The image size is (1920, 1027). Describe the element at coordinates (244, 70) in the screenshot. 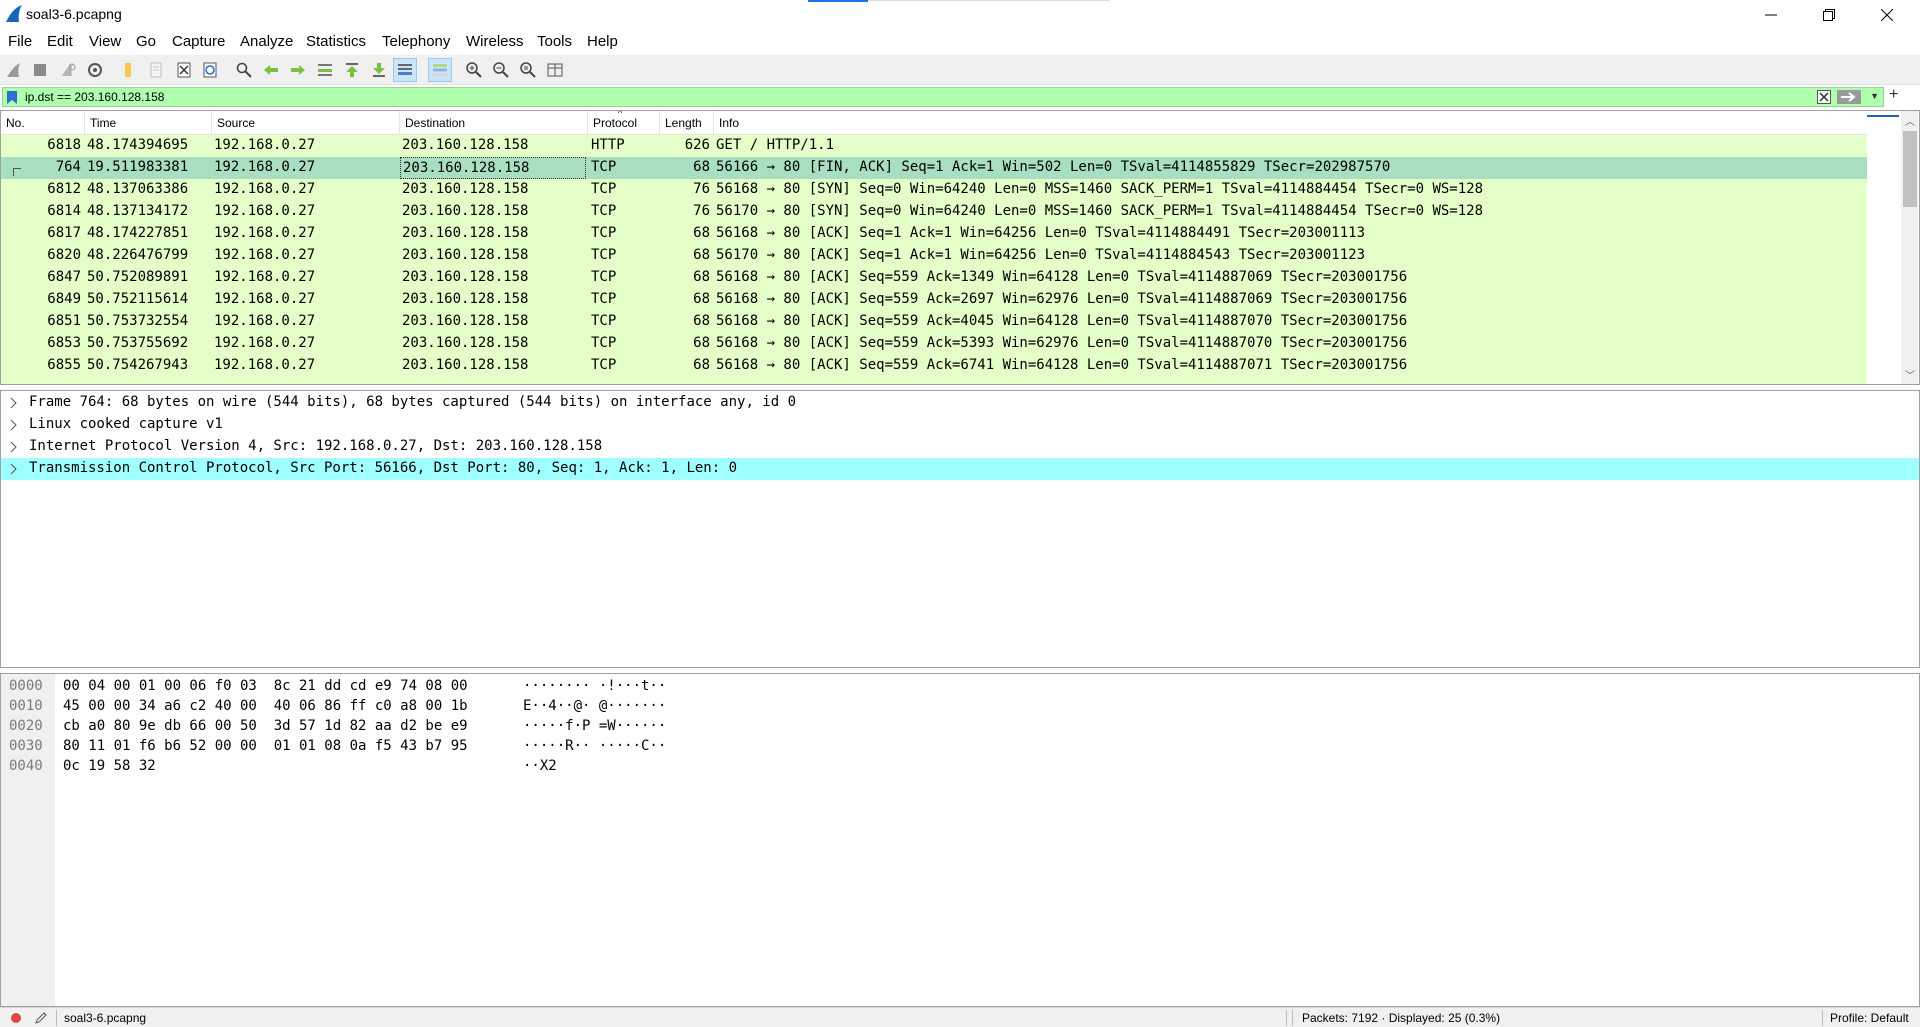

I see `find-packet-button` at that location.